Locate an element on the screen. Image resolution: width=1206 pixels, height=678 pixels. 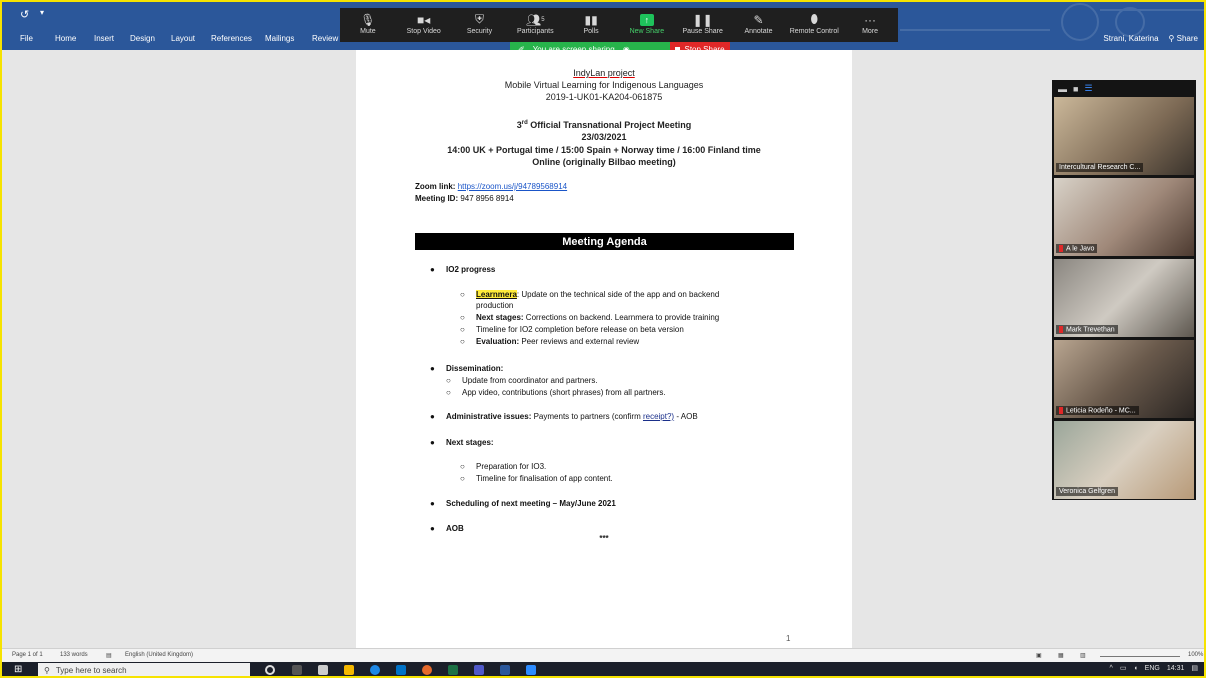
excel-icon is located at coordinates (453, 670).